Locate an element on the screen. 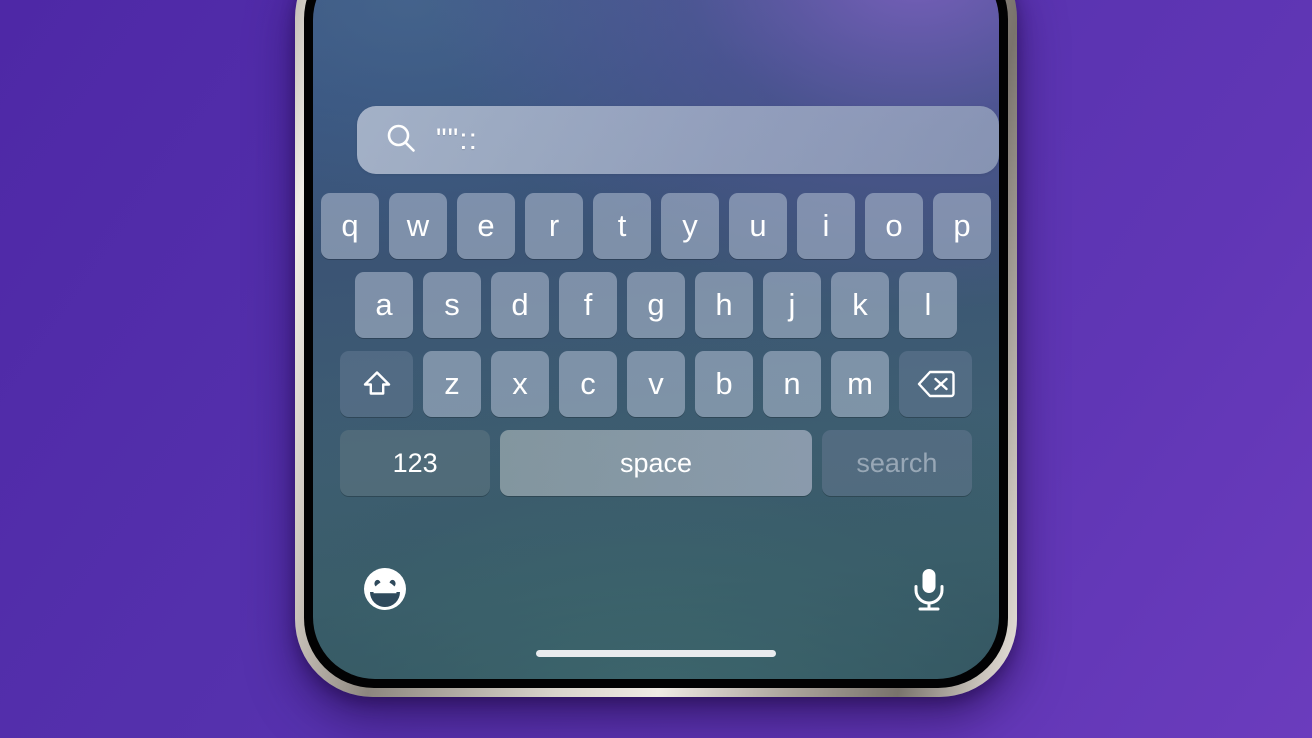 This screenshot has height=738, width=1312. backspace-icon is located at coordinates (936, 384).